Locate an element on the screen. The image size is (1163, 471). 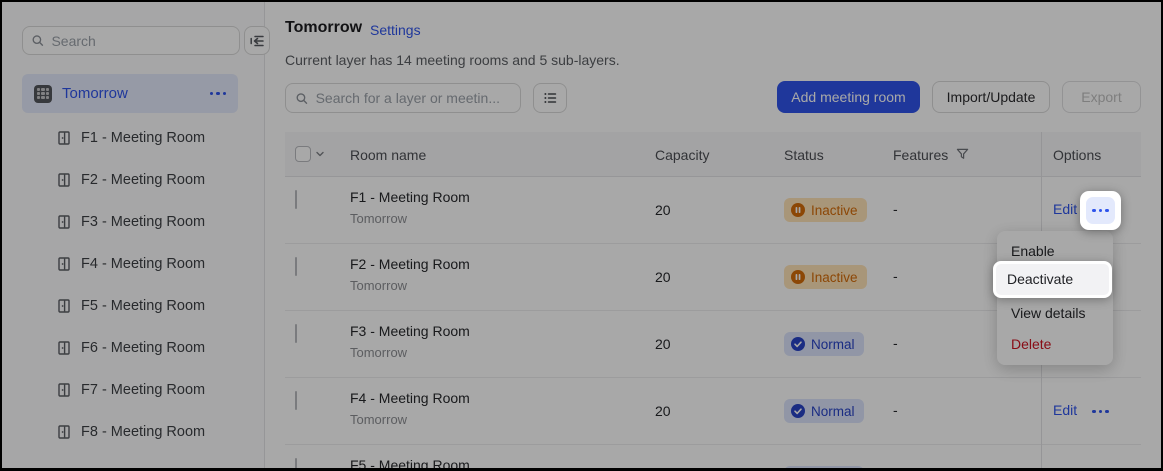
column-header-capacity: Capacity is located at coordinates (682, 154).